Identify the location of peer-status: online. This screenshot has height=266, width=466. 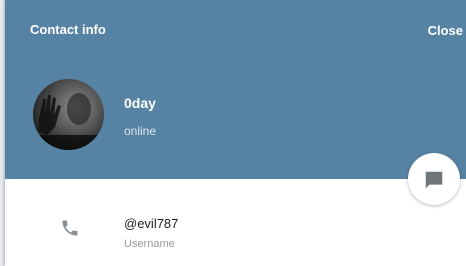
(140, 131).